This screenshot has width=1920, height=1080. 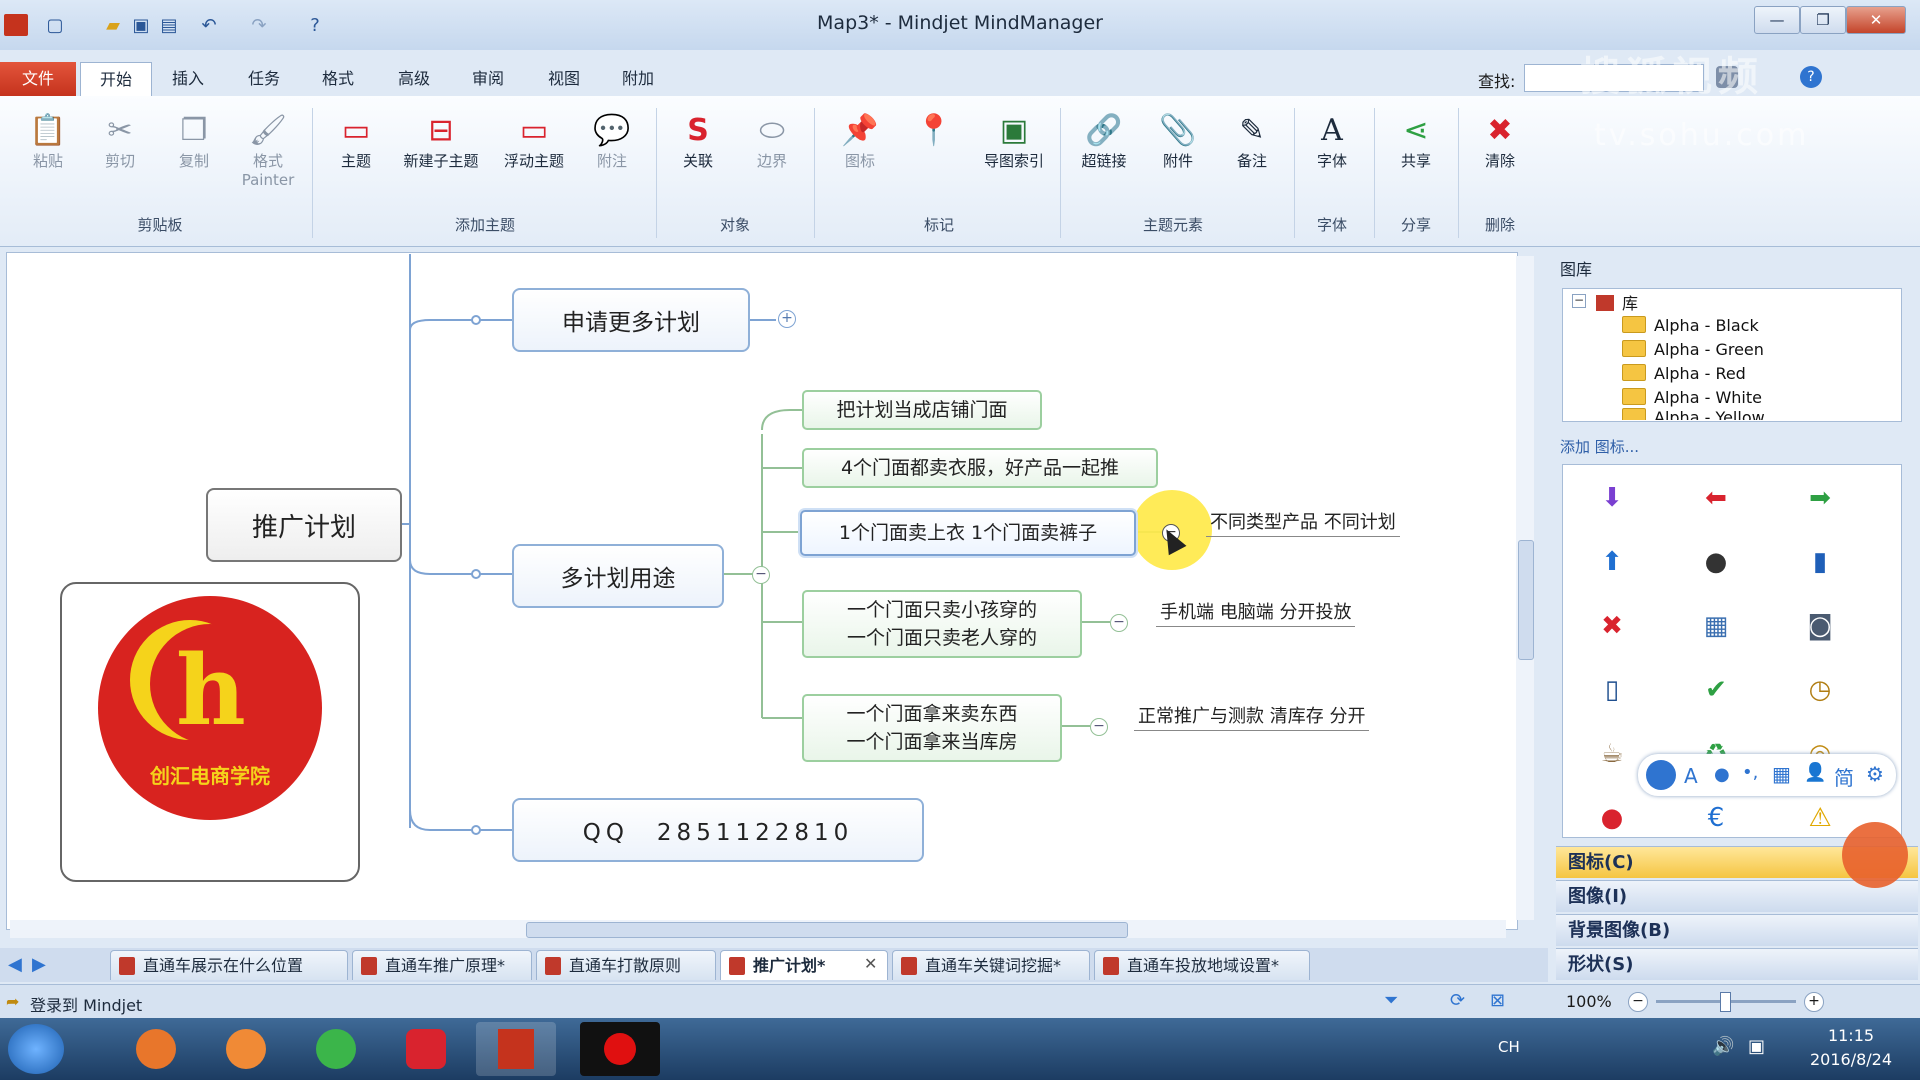 What do you see at coordinates (626, 965) in the screenshot?
I see `doc-tab: 直通车打散原则` at bounding box center [626, 965].